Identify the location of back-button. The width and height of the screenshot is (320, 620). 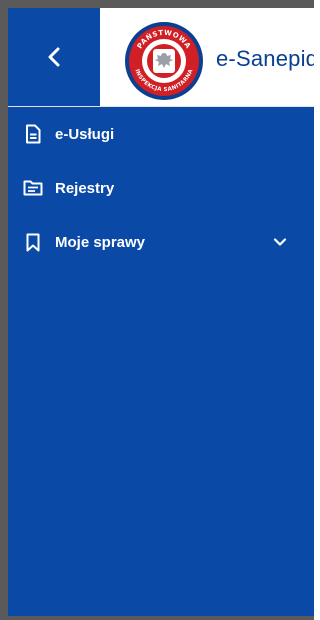
(54, 57).